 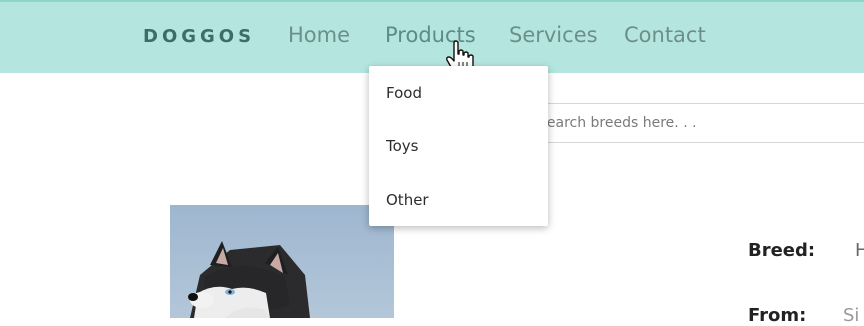 I want to click on products-dropdown-menu: Food Toys Other, so click(x=458, y=146).